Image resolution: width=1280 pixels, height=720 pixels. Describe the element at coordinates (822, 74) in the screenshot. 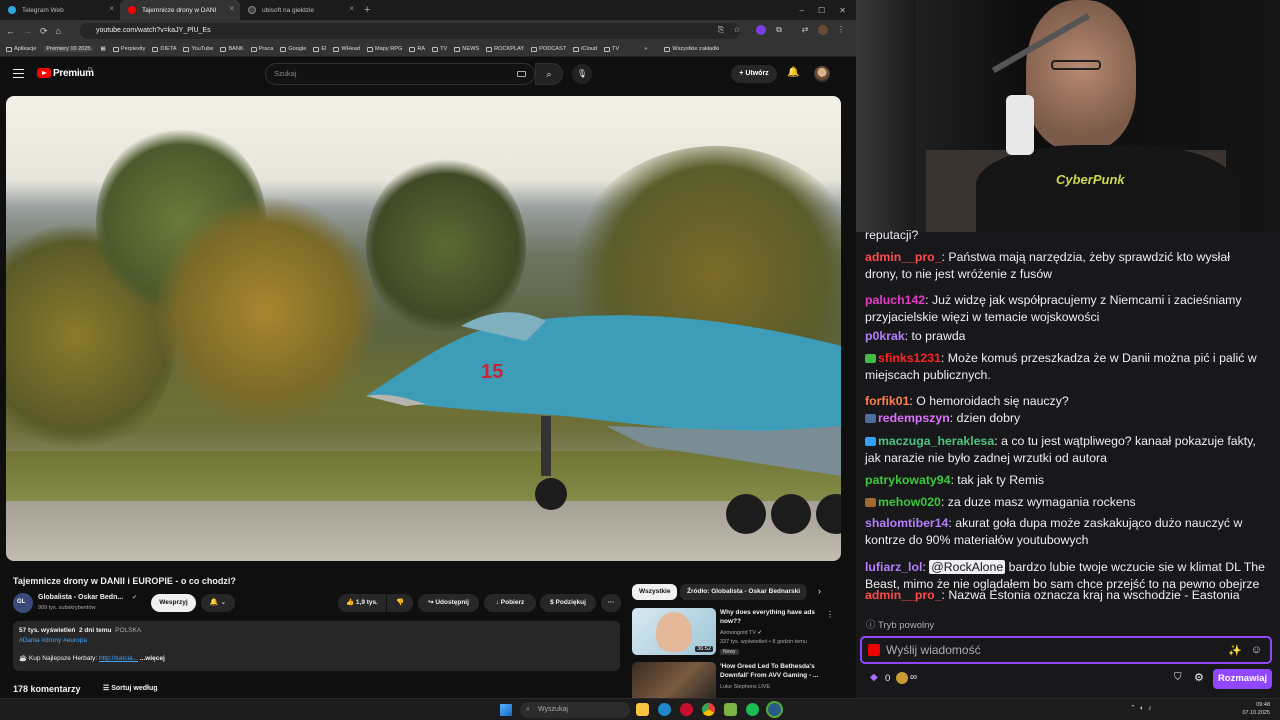

I see `avatar` at that location.